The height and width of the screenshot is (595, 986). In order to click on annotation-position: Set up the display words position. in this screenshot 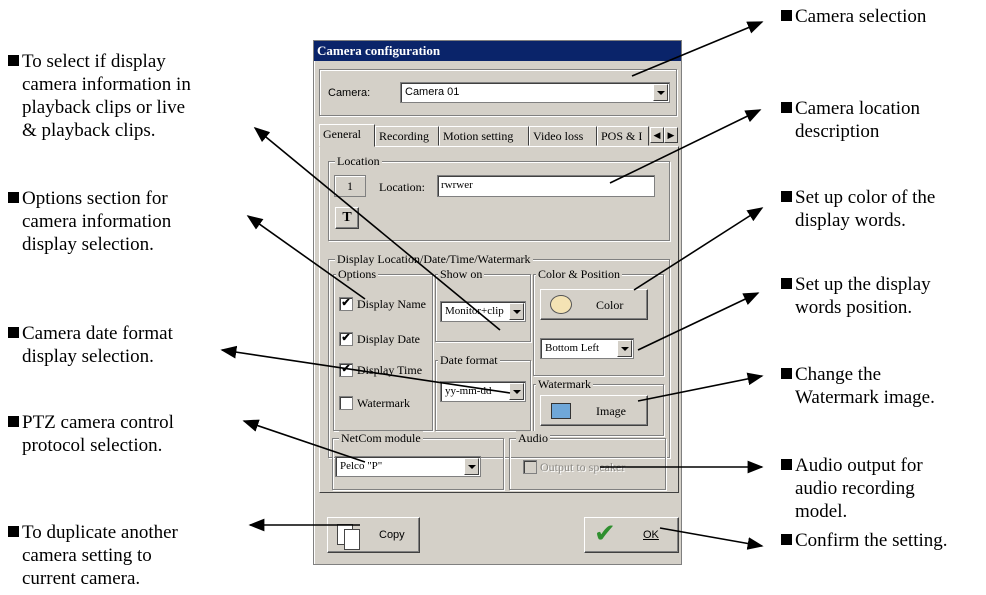, I will do `click(856, 296)`.